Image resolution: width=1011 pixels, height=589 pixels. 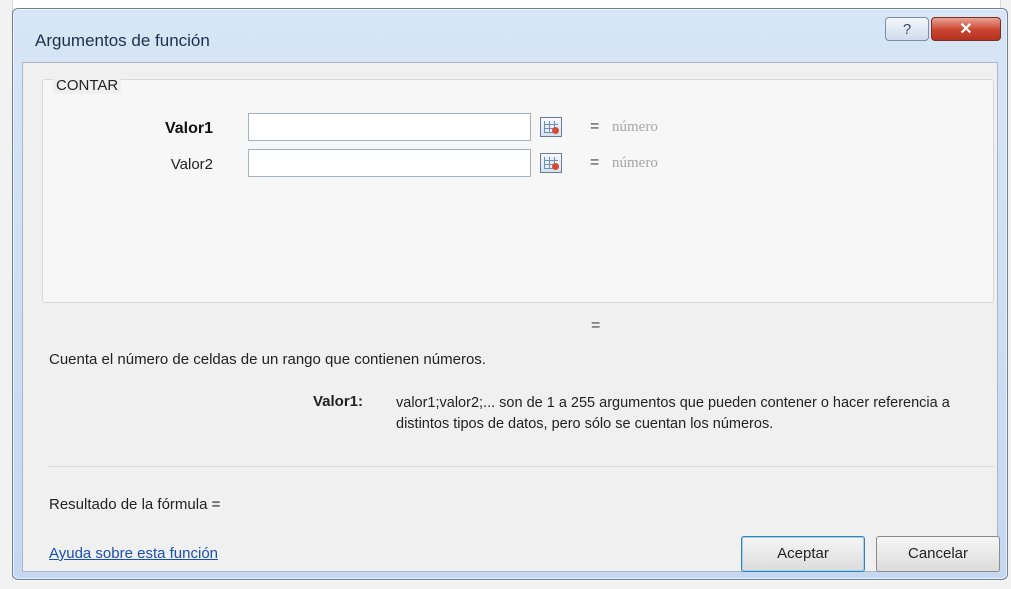 What do you see at coordinates (188, 128) in the screenshot?
I see `argument-label-valor1: Valor1` at bounding box center [188, 128].